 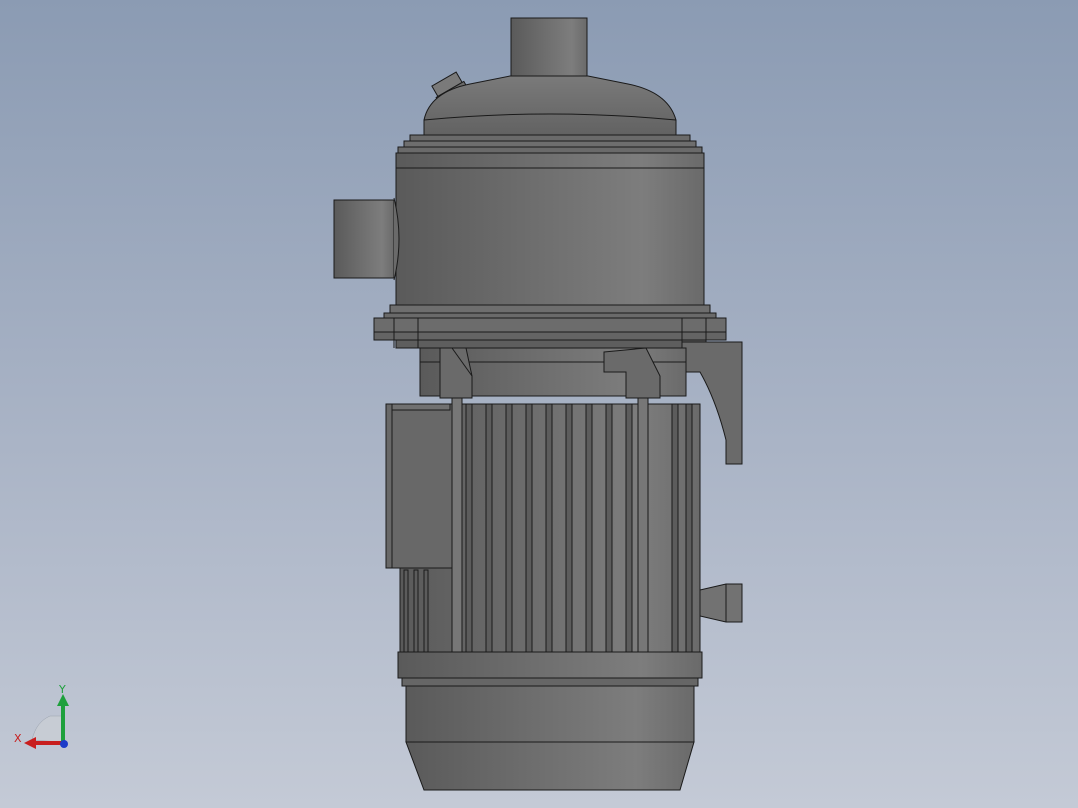 I want to click on side-inlet-pipe, so click(x=364, y=239).